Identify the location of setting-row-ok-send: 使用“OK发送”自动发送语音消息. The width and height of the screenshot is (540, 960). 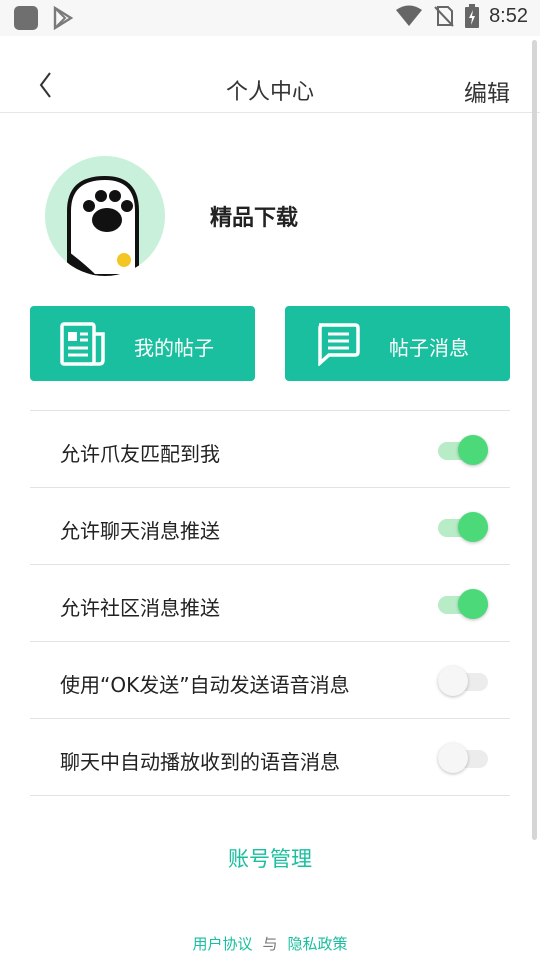
(270, 680).